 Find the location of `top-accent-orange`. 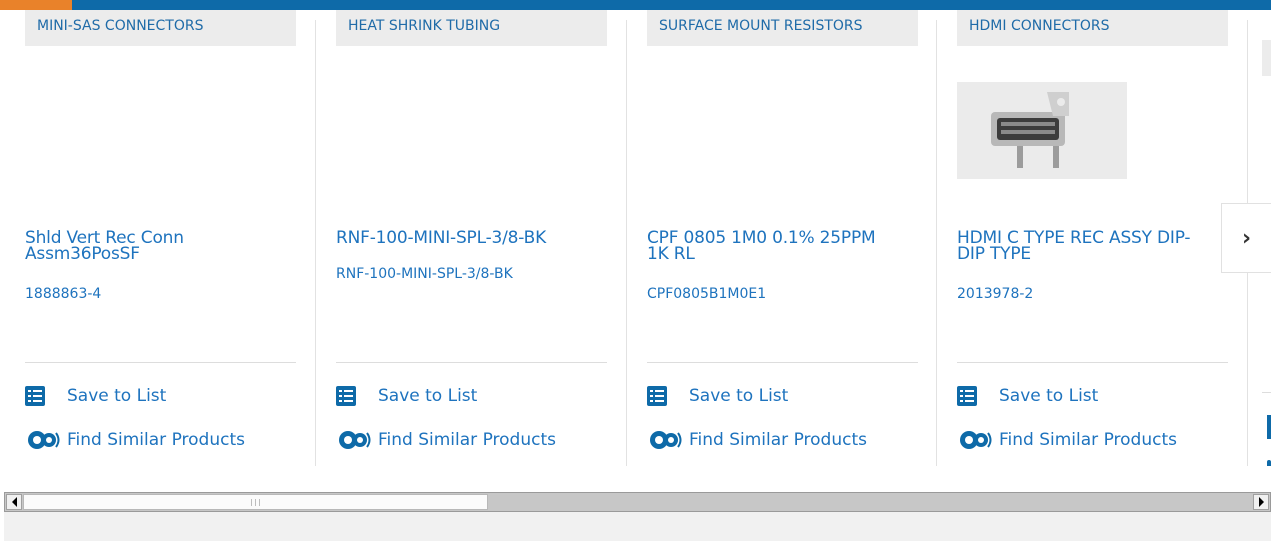

top-accent-orange is located at coordinates (36, 5).